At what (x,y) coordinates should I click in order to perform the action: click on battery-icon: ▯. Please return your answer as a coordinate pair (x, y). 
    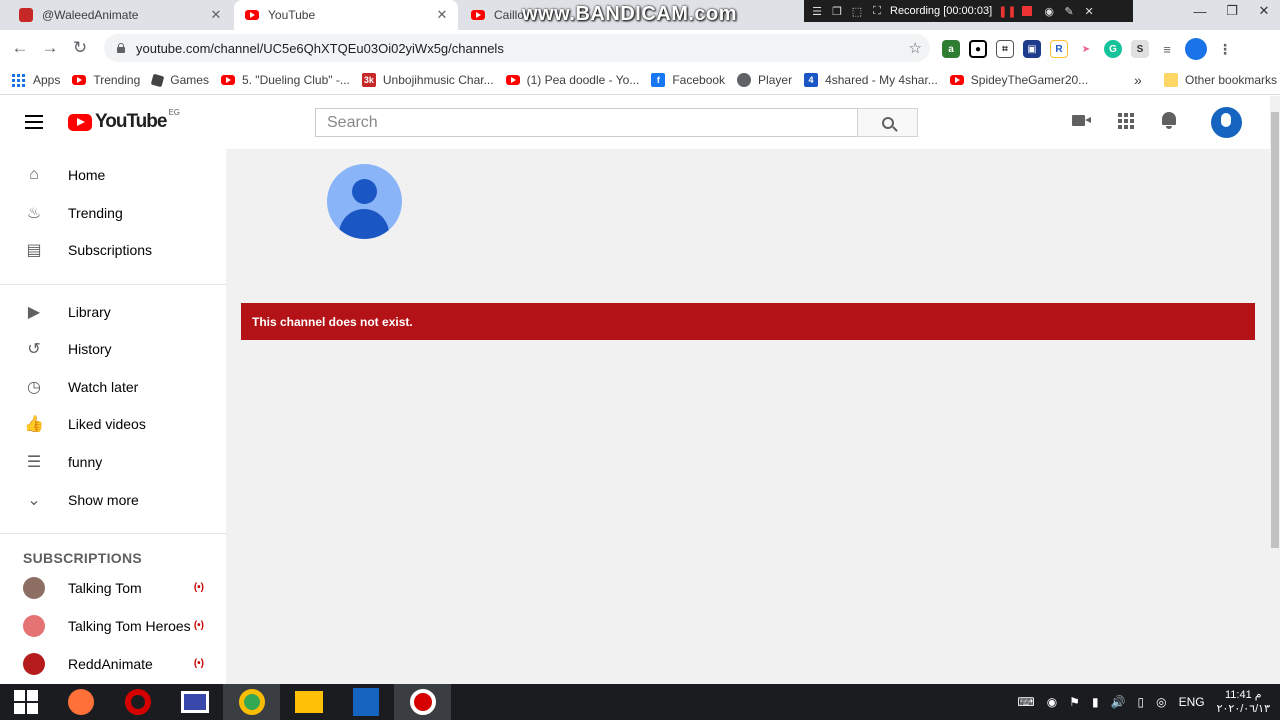
    Looking at the image, I should click on (1141, 702).